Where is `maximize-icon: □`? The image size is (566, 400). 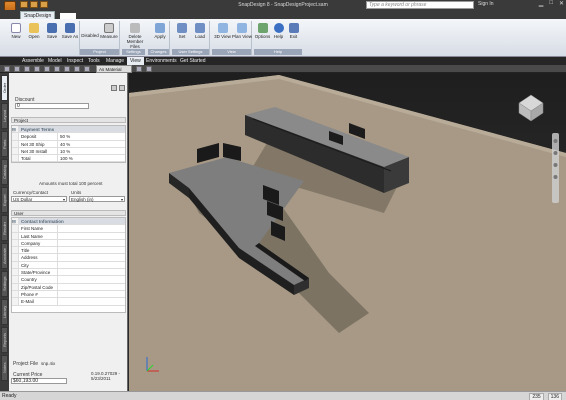
maximize-icon: □ is located at coordinates (551, 3).